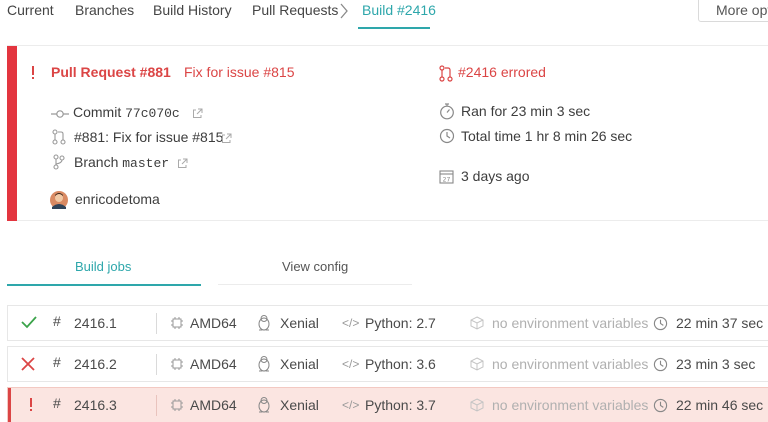  What do you see at coordinates (344, 13) in the screenshot?
I see `breadcrumb-chevron-icon` at bounding box center [344, 13].